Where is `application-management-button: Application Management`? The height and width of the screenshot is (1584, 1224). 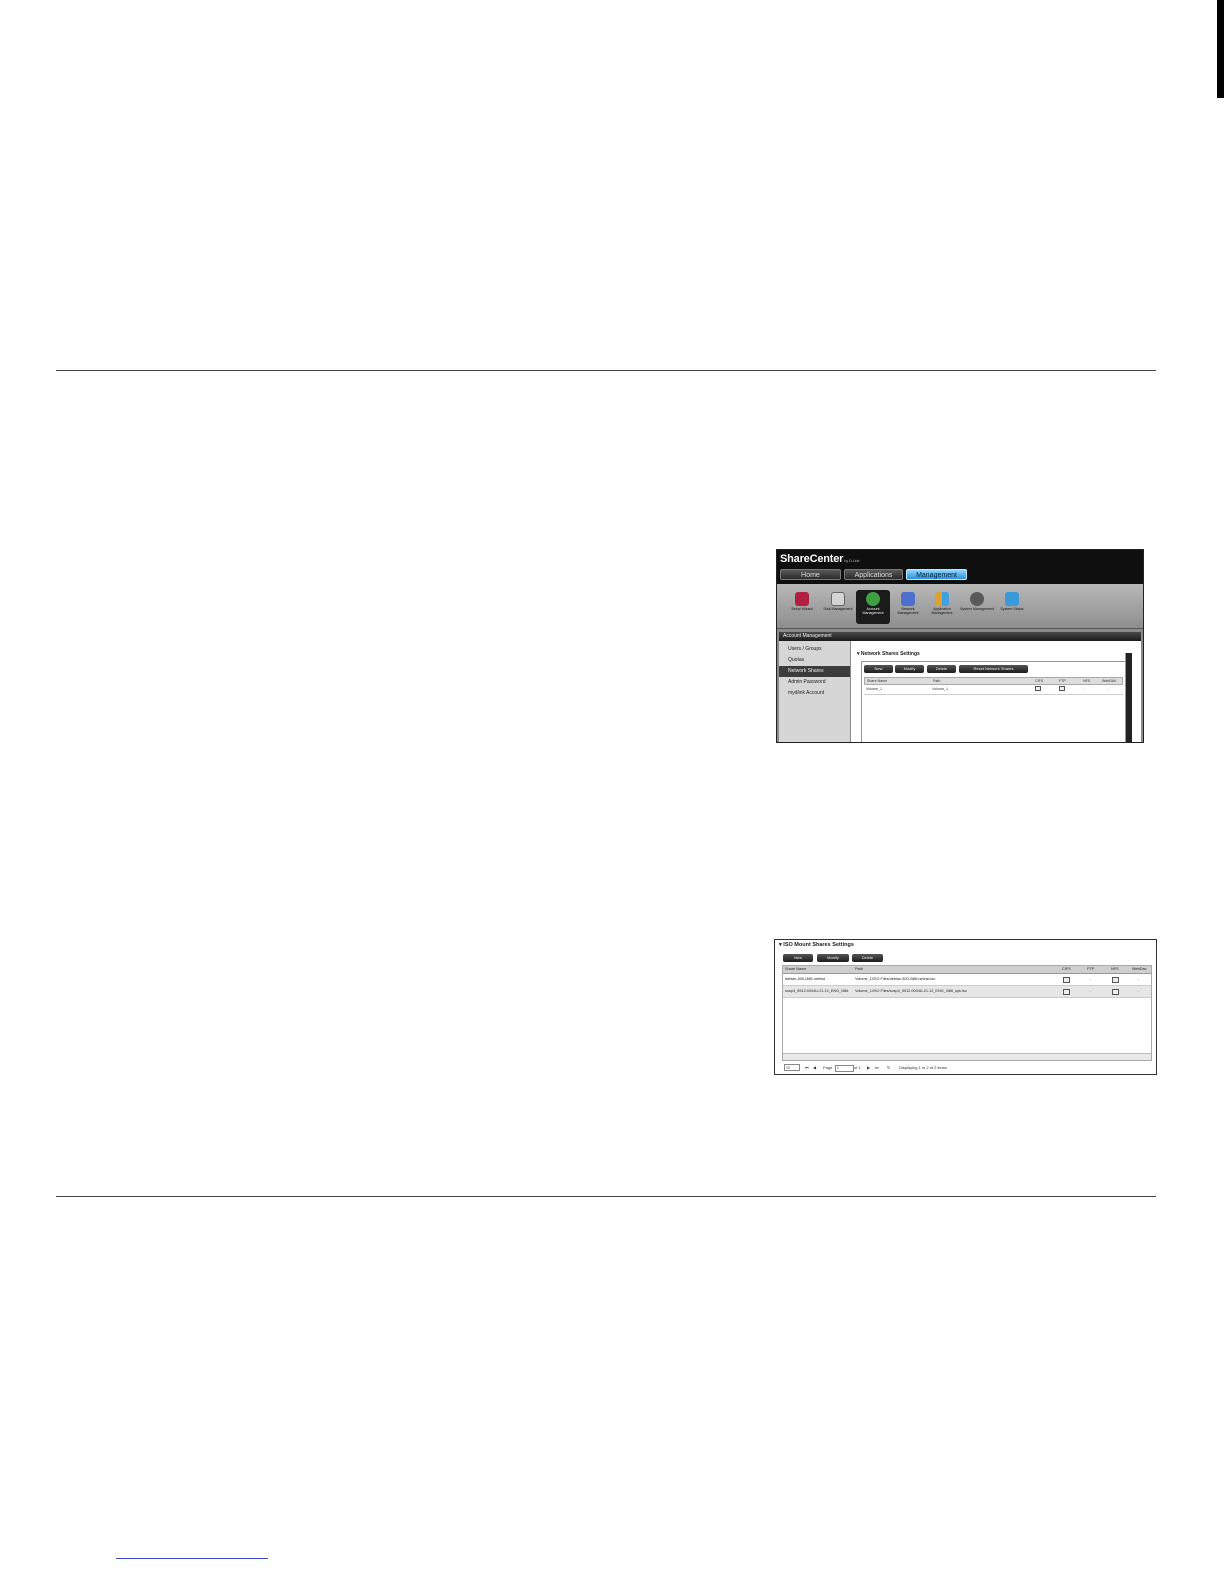 application-management-button: Application Management is located at coordinates (942, 607).